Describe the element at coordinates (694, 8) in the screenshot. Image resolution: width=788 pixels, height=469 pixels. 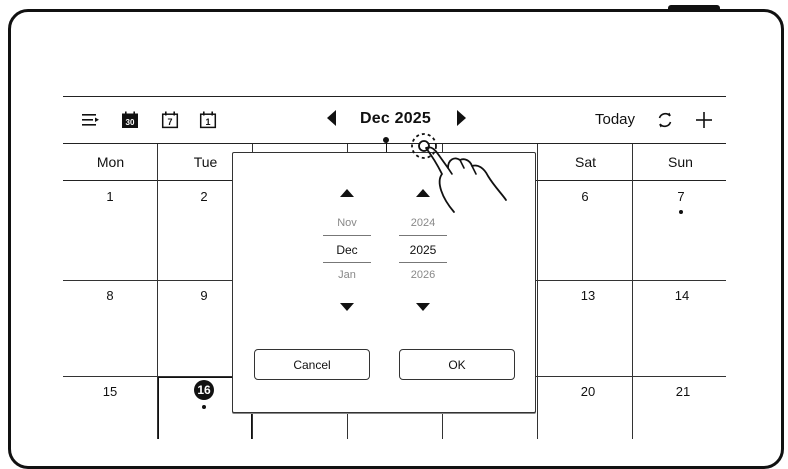
I see `device-power-button` at that location.